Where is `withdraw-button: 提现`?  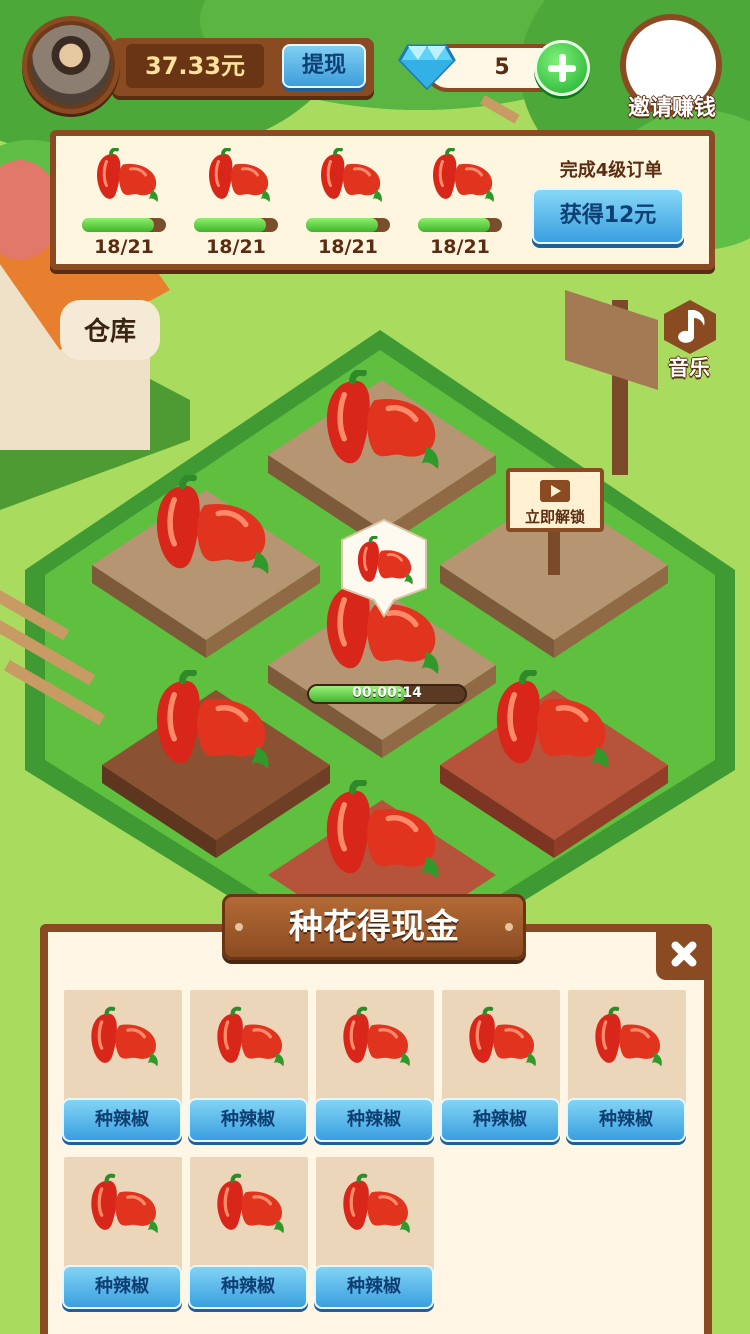 withdraw-button: 提现 is located at coordinates (324, 66).